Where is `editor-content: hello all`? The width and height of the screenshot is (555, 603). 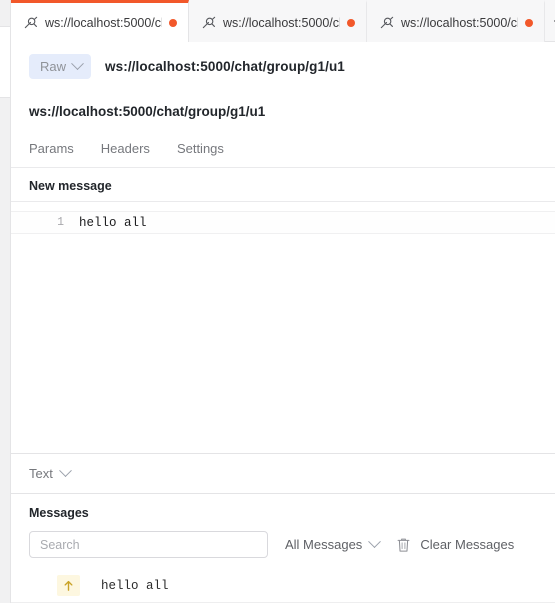 editor-content: hello all is located at coordinates (111, 223).